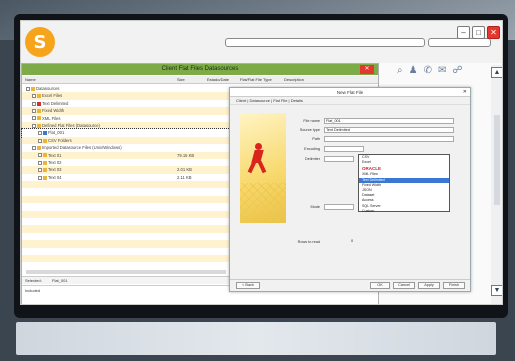  Describe the element at coordinates (263, 203) in the screenshot. I see `grid-artwork` at that location.